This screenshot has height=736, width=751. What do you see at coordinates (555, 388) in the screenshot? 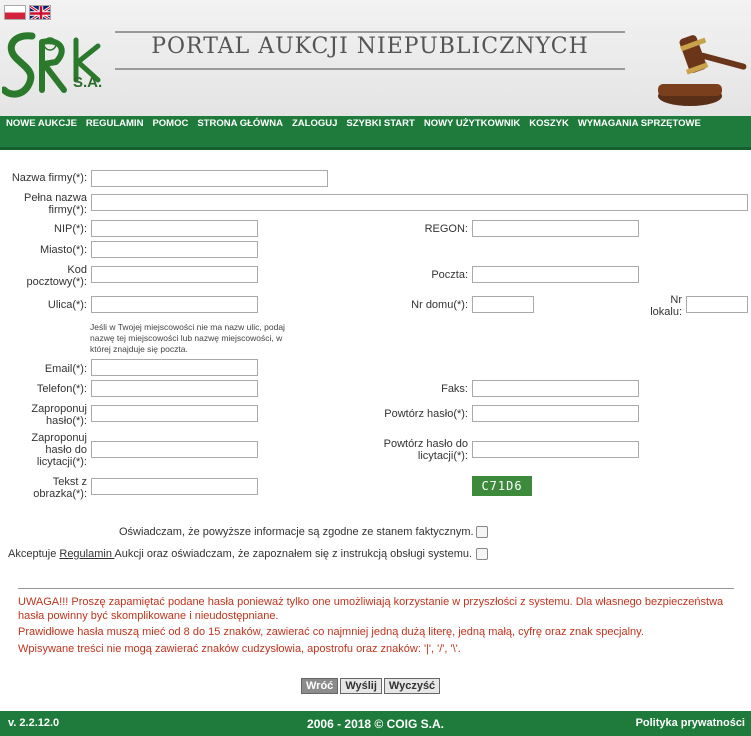
I see `fax-input` at bounding box center [555, 388].